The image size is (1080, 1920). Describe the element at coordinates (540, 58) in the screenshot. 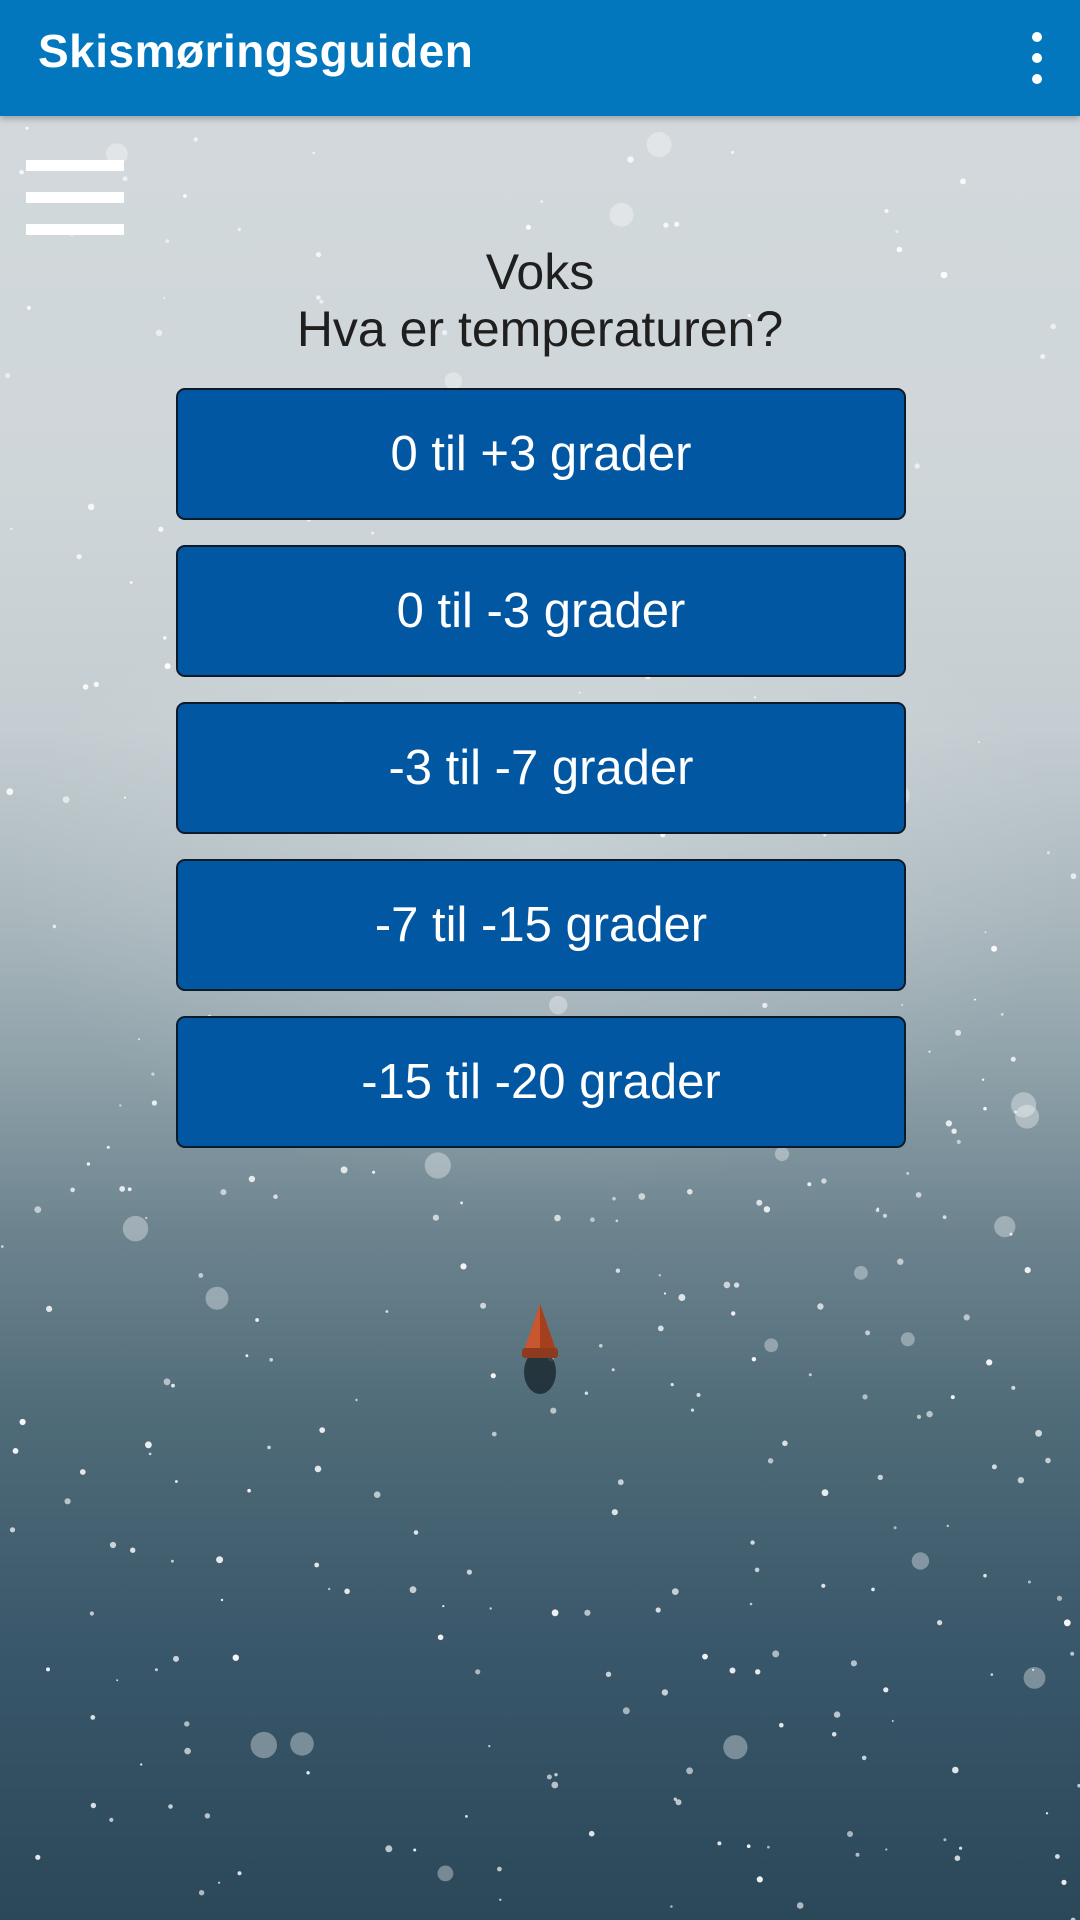

I see `app-bar: Skismøringsguiden` at that location.